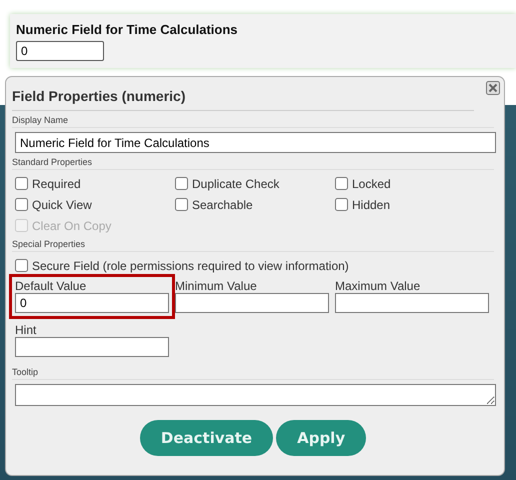 This screenshot has width=516, height=480. I want to click on dialog-button: Deactivate, so click(207, 438).